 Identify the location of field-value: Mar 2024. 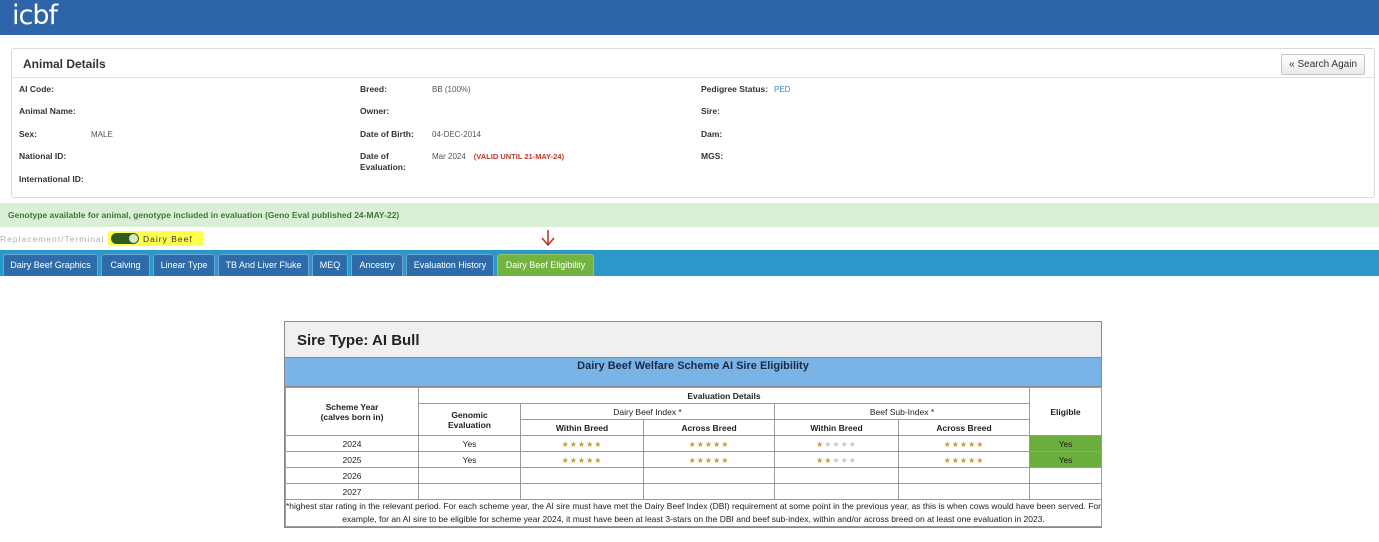
(449, 156).